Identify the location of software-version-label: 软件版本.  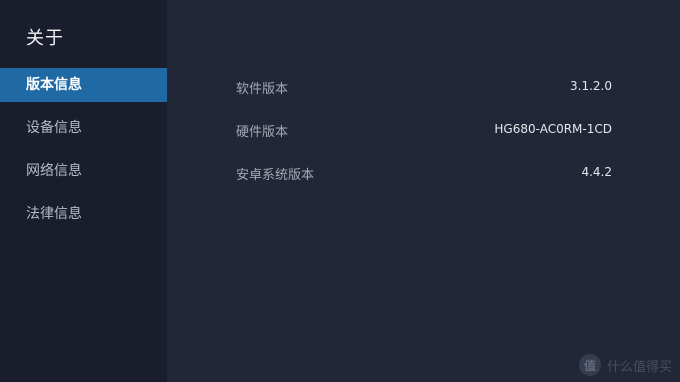
(262, 89).